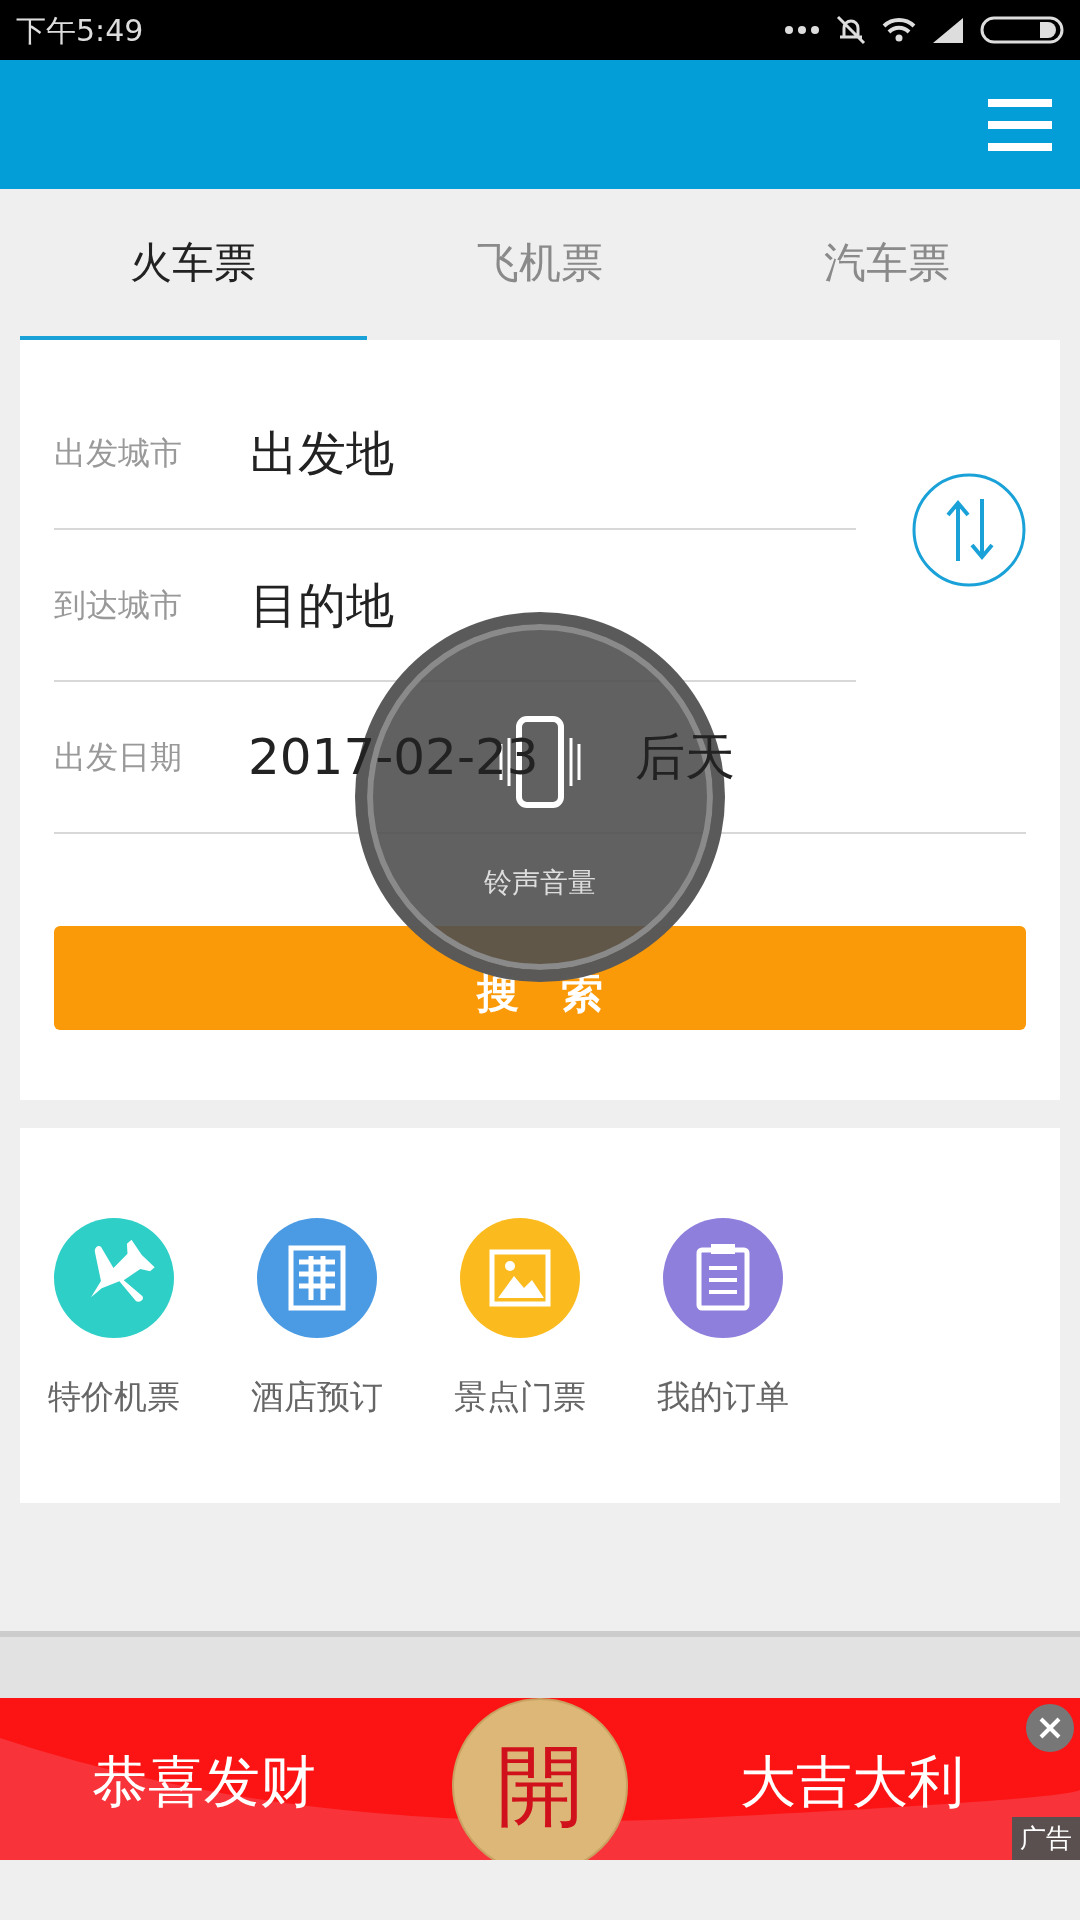 The image size is (1080, 1920). Describe the element at coordinates (723, 1278) in the screenshot. I see `clipboard-icon` at that location.